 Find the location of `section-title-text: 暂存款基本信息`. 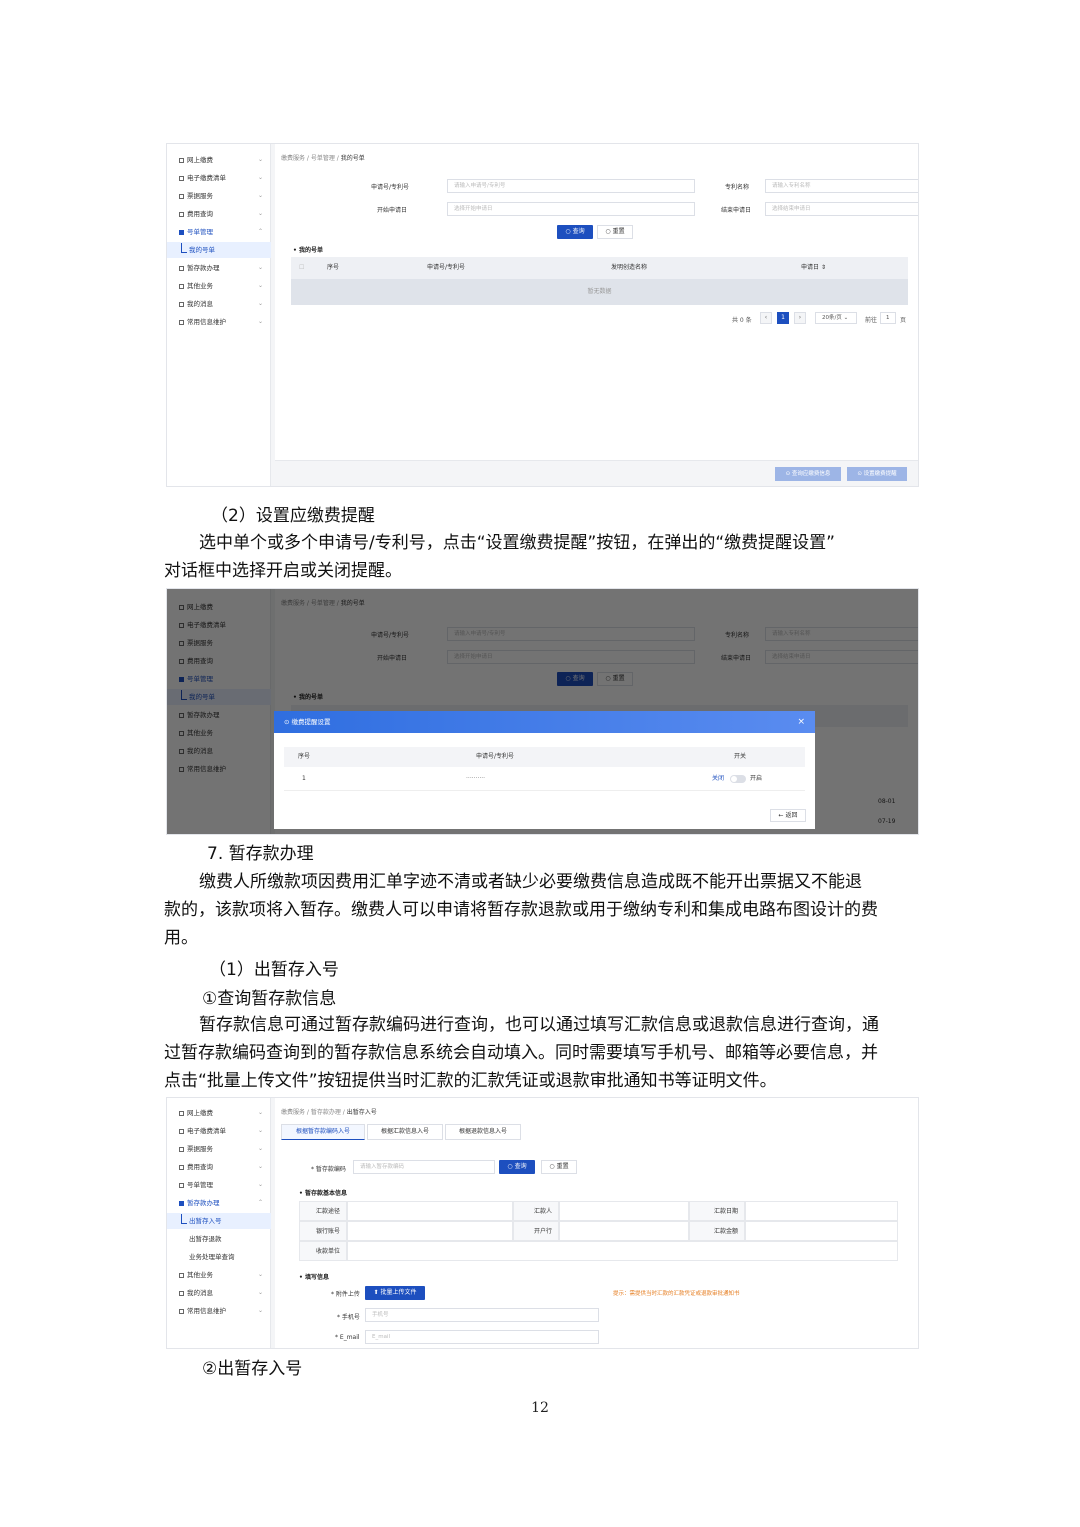

section-title-text: 暂存款基本信息 is located at coordinates (325, 1193).